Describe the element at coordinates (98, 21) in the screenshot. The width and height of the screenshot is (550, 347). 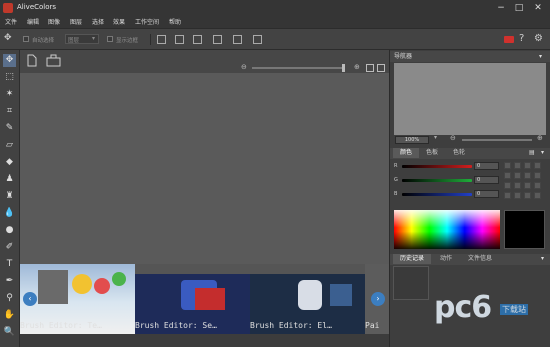
I see `menu-select: 选择` at that location.